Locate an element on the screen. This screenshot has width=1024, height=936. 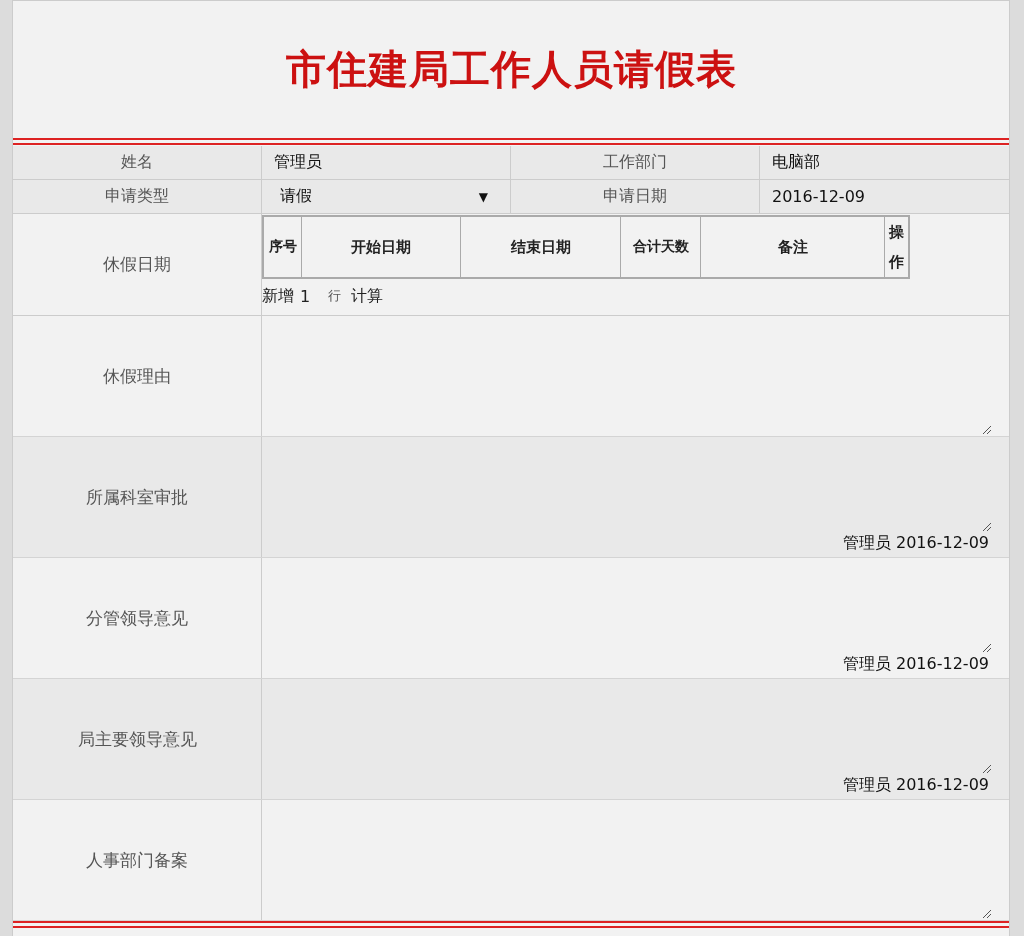
select-value: 请假 is located at coordinates (296, 196).